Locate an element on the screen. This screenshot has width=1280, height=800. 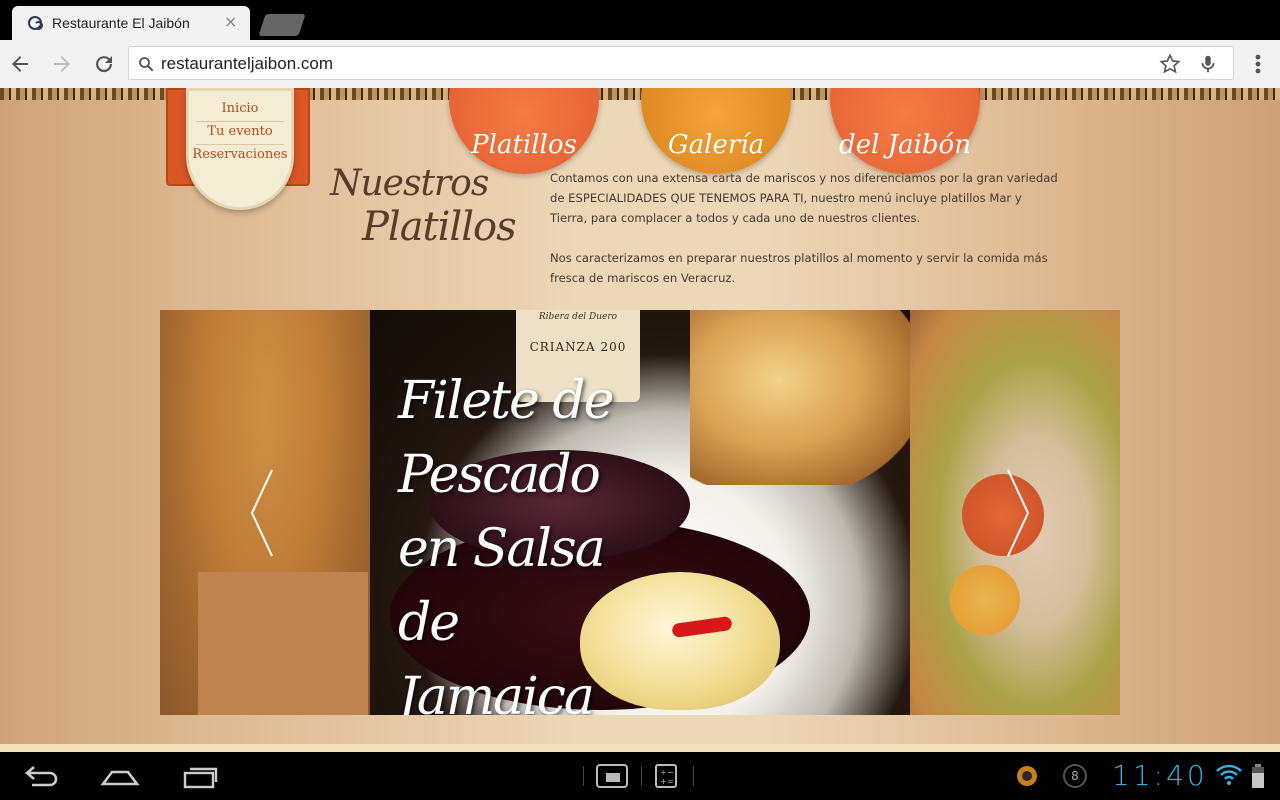
category-label: Platillos is located at coordinates (524, 145).